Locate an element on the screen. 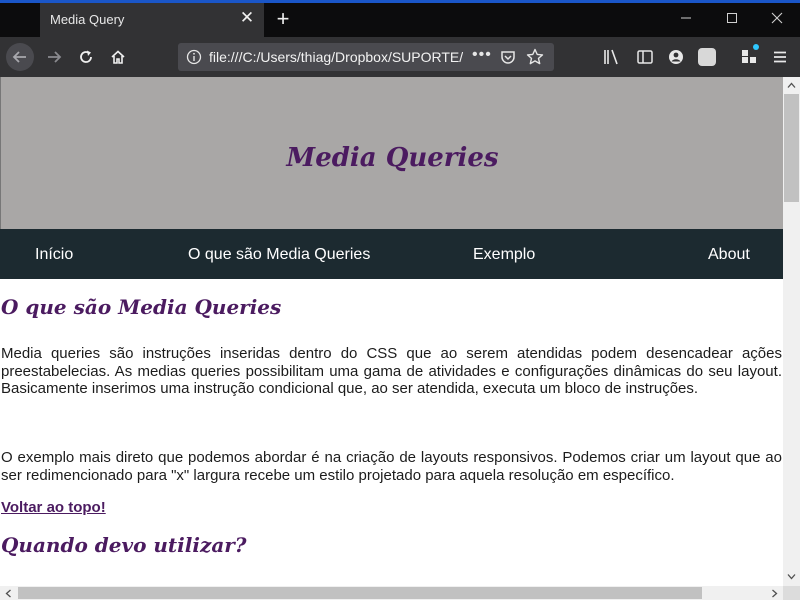 The image size is (800, 600). forward-arrow-icon is located at coordinates (55, 57).